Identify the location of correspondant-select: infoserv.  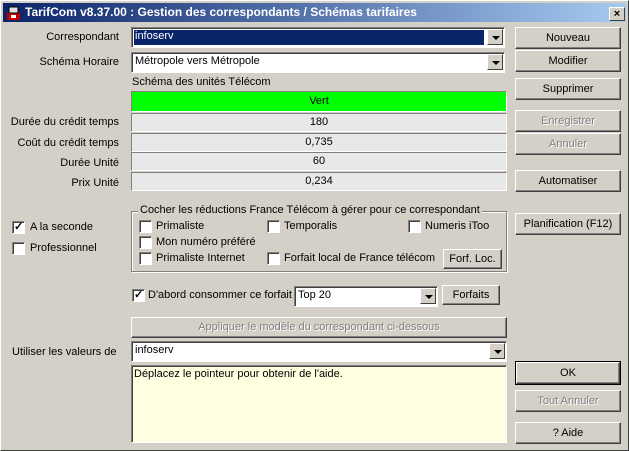
(318, 37).